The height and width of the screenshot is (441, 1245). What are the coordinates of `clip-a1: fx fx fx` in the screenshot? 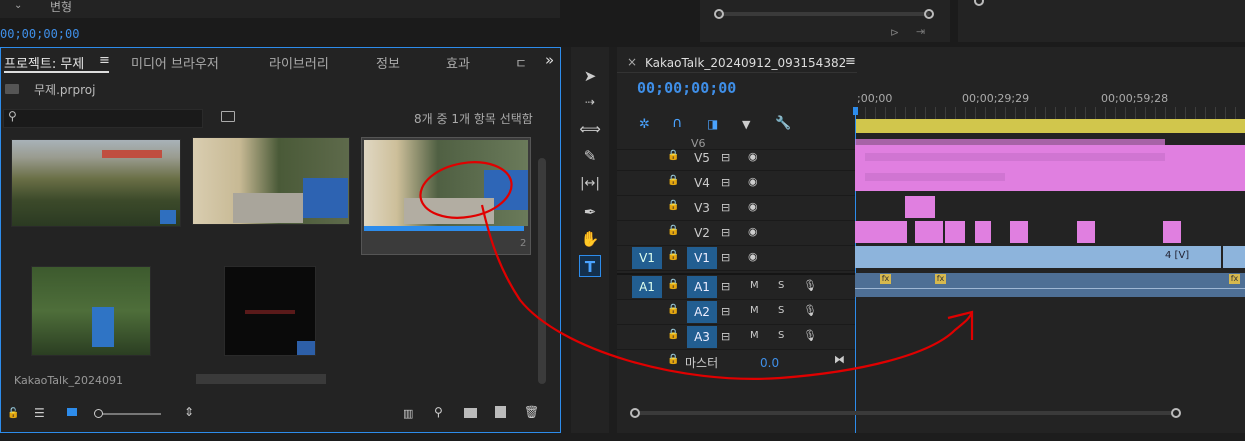 It's located at (1050, 285).